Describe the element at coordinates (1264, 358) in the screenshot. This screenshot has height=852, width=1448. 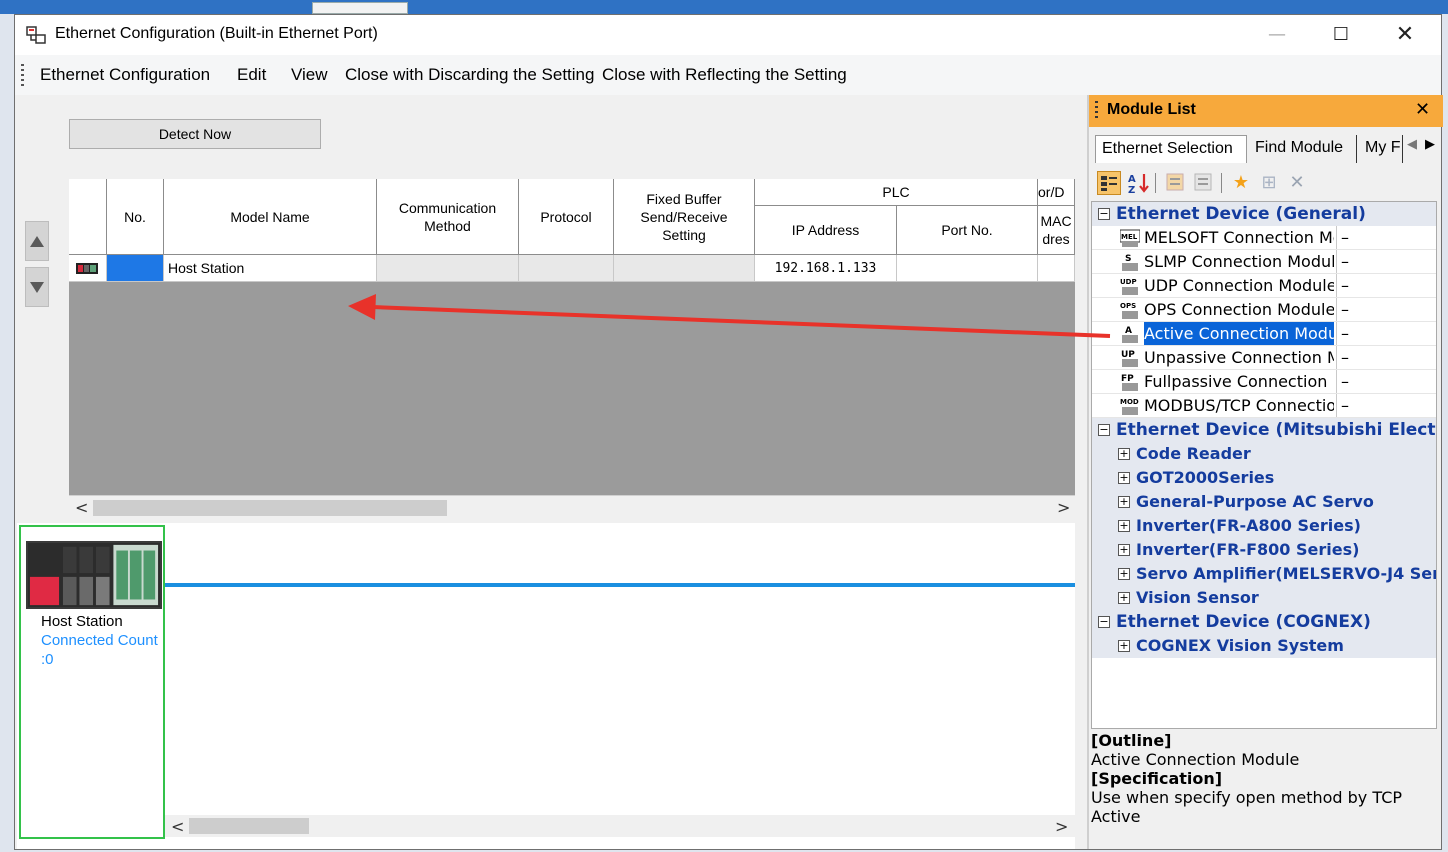
I see `module-item-unpassive: UP Unpassive Connection Module –` at that location.